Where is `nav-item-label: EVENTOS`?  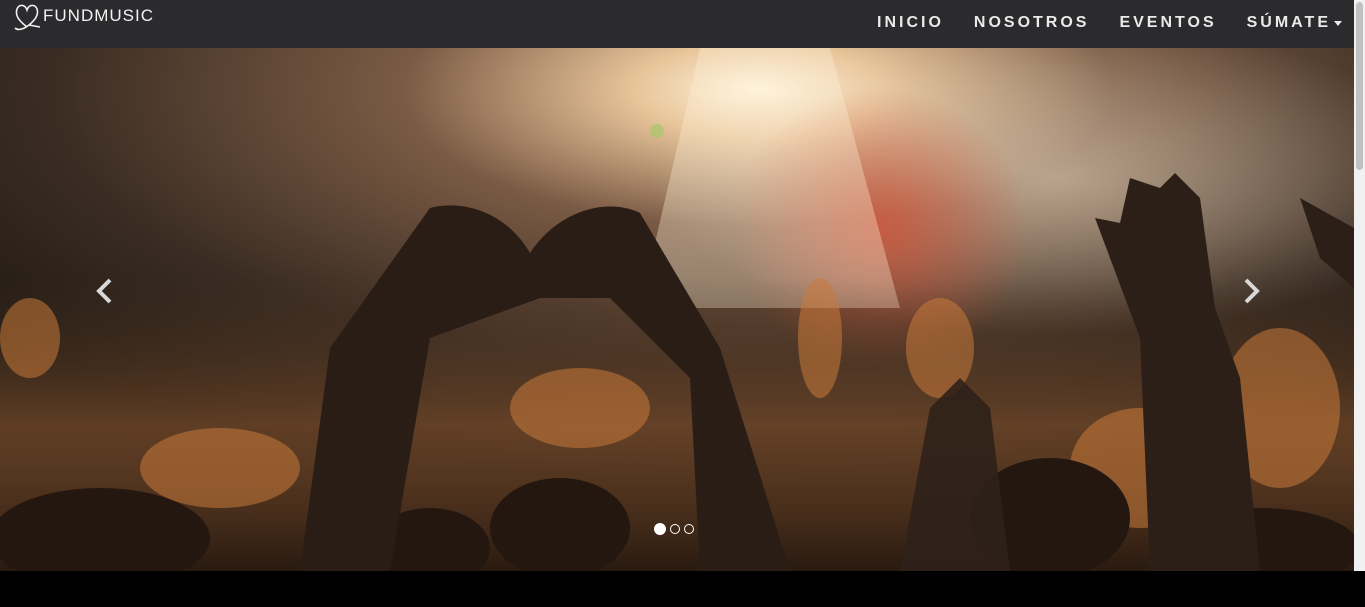 nav-item-label: EVENTOS is located at coordinates (1168, 22).